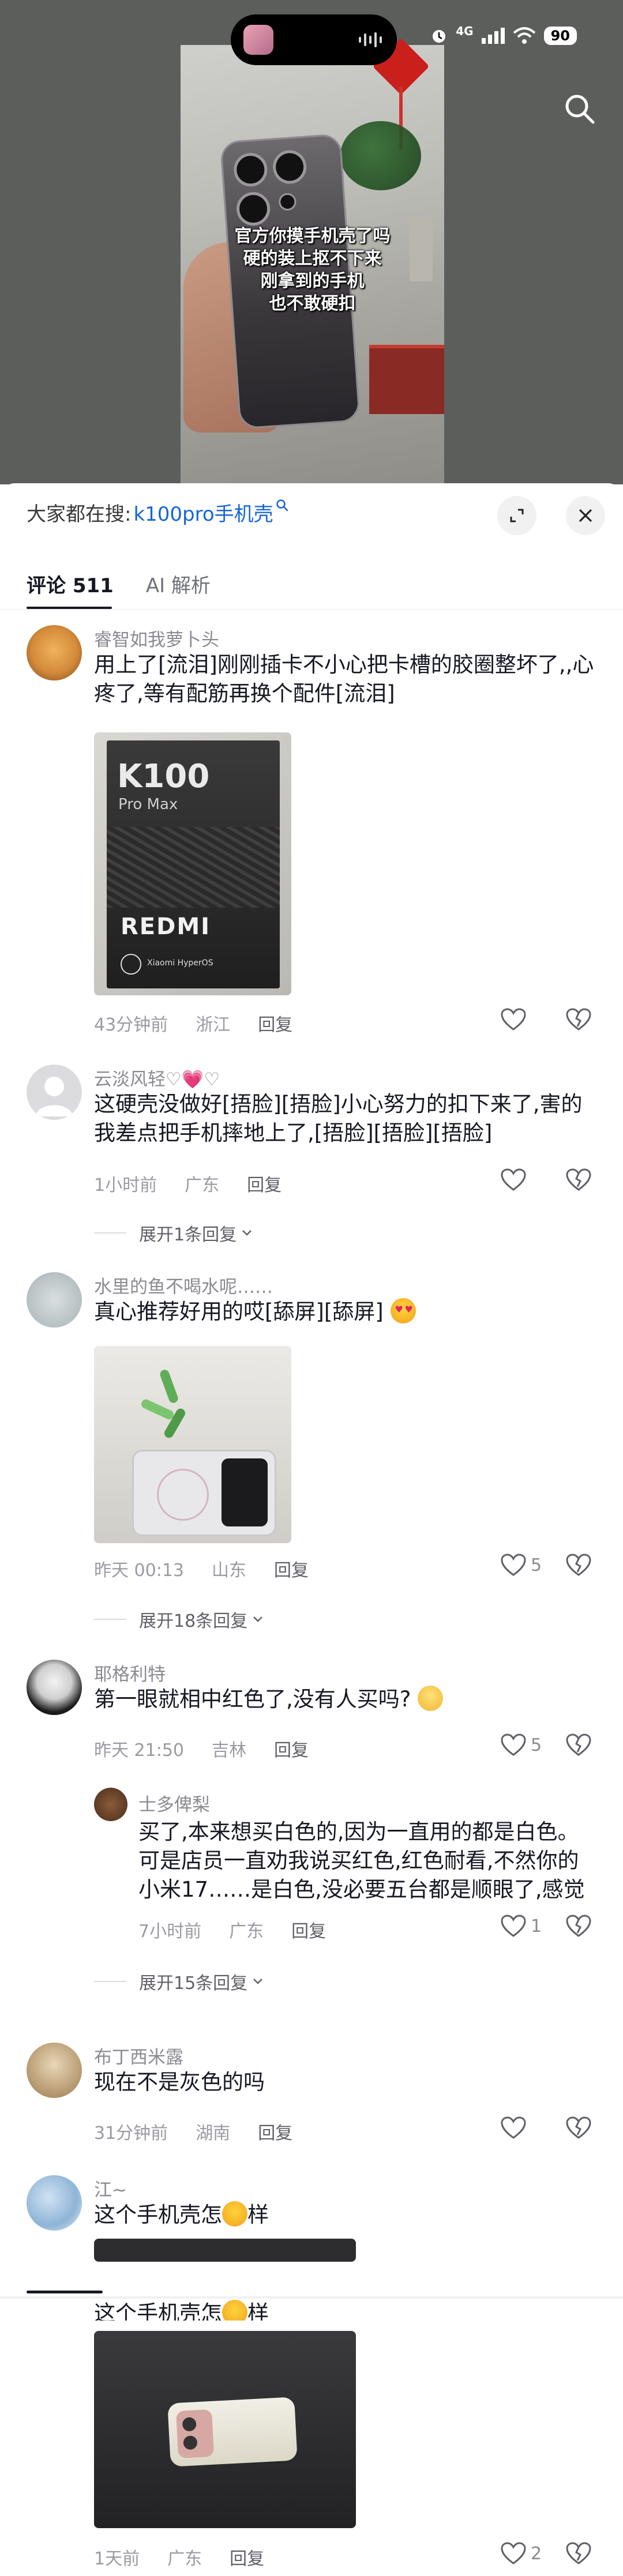  What do you see at coordinates (585, 515) in the screenshot?
I see `close-button` at bounding box center [585, 515].